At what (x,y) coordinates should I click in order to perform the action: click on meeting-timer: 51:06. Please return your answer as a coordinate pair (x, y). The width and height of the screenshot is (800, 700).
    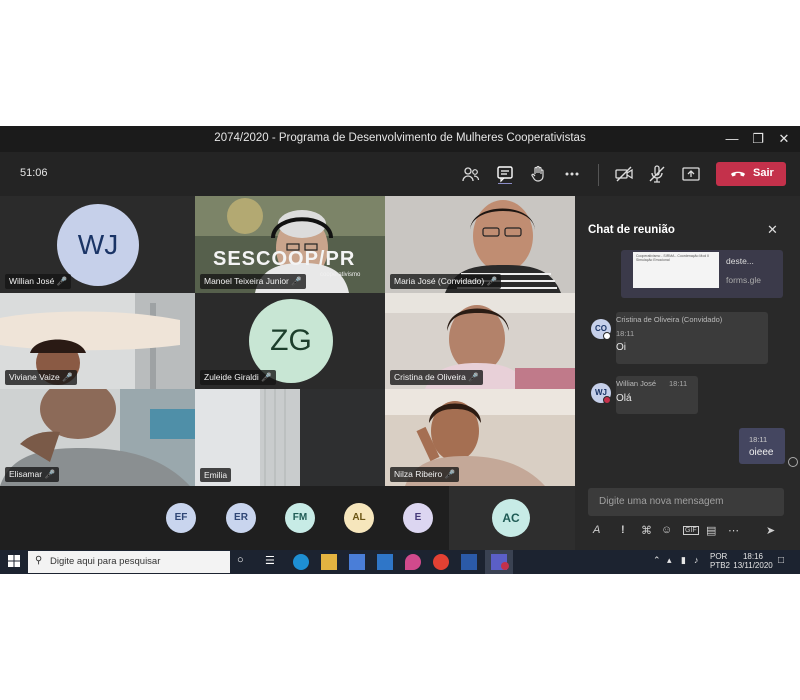
    Looking at the image, I should click on (34, 173).